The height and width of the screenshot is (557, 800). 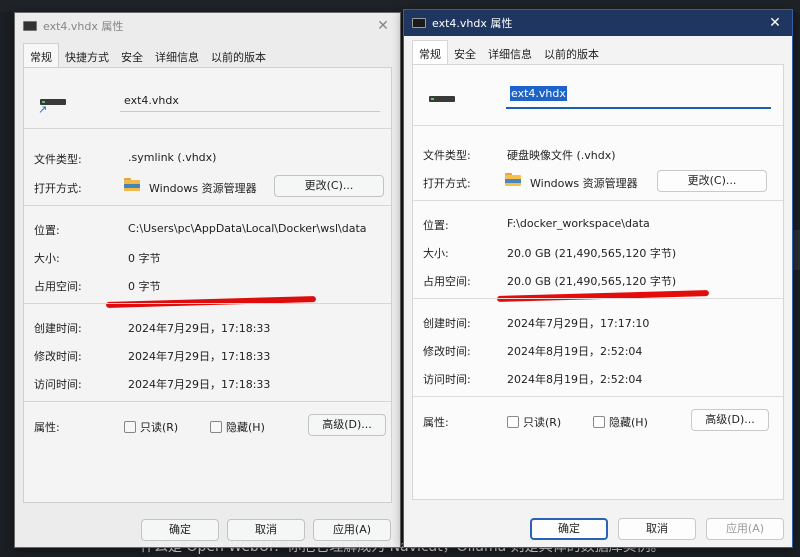 What do you see at coordinates (538, 93) in the screenshot?
I see `selected-file-name: ext4.vhdx` at bounding box center [538, 93].